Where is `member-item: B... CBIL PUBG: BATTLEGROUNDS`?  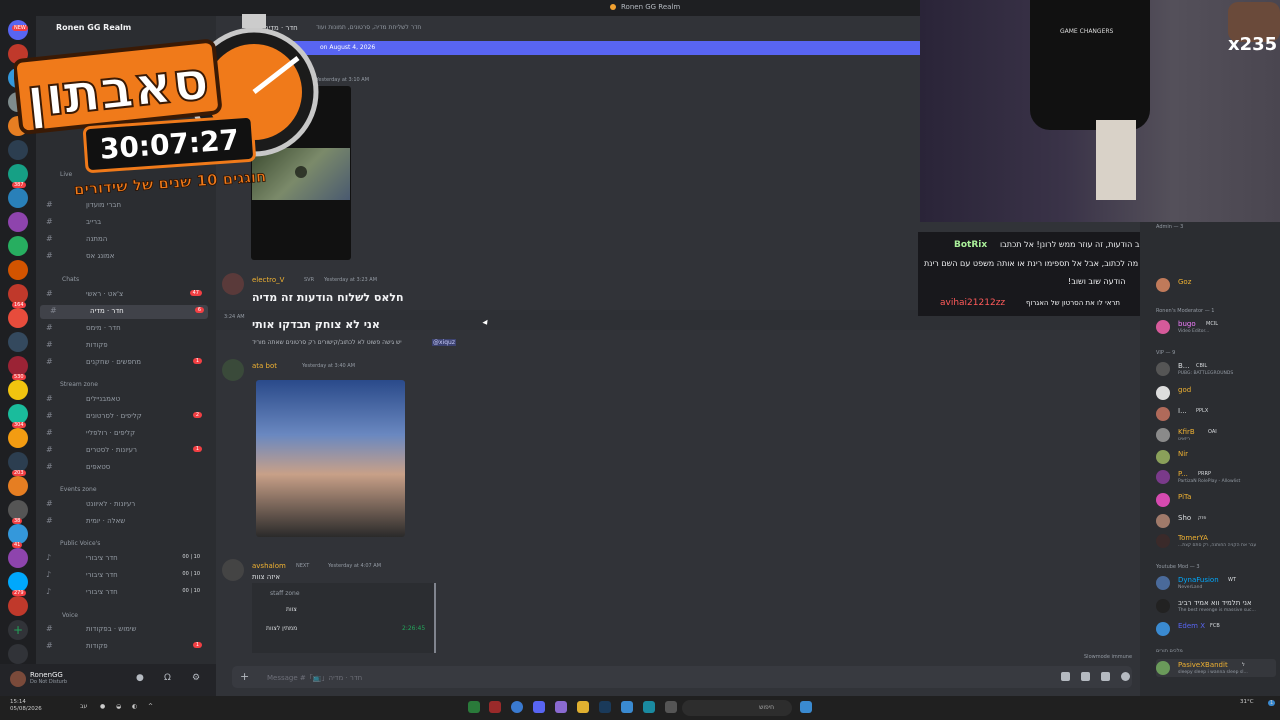 member-item: B... CBIL PUBG: BATTLEGROUNDS is located at coordinates (1216, 369).